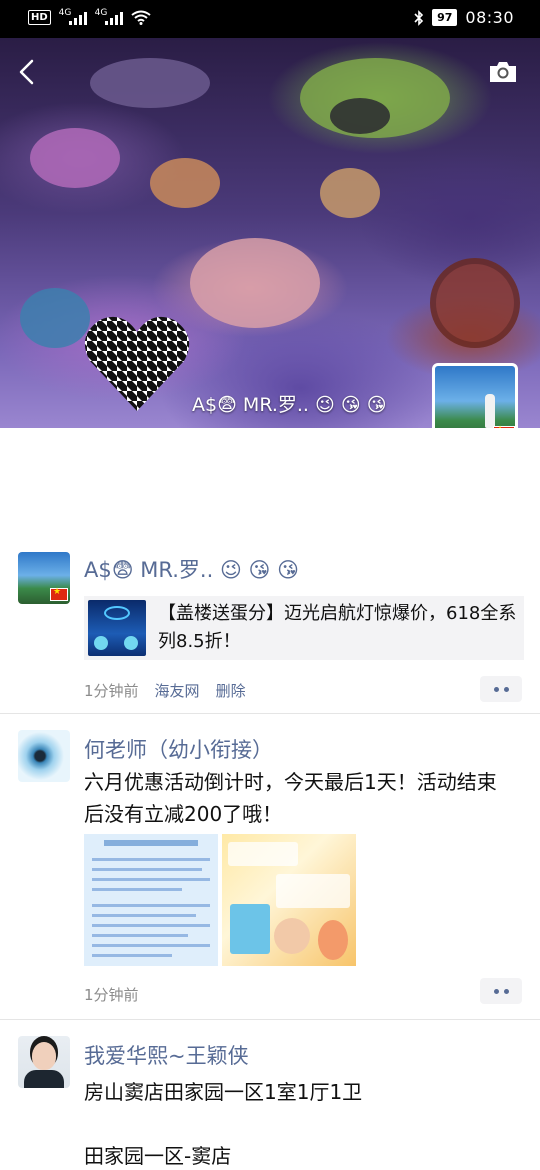 This screenshot has height=1170, width=540. Describe the element at coordinates (289, 405) in the screenshot. I see `cover-username: A$😨 MR.罗.. 😉 😘 😘` at that location.